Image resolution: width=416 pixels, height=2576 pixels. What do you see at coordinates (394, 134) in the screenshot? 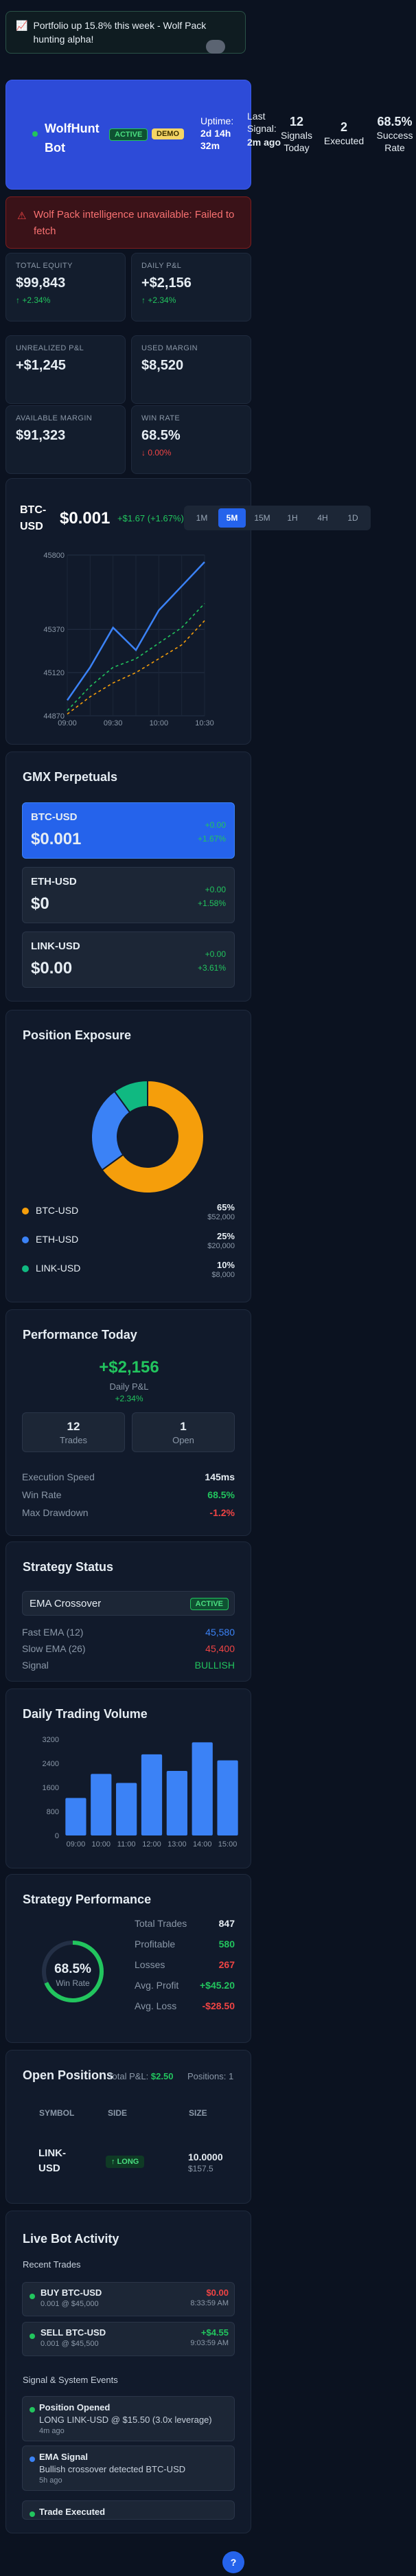
I see `success-rate: 68.5% Success Rate` at bounding box center [394, 134].